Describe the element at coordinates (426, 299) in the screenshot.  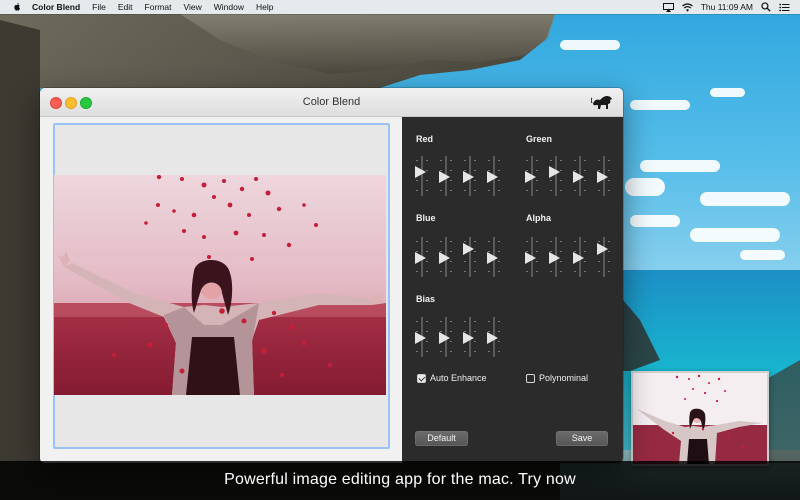
I see `bias-group-label: Bias` at that location.